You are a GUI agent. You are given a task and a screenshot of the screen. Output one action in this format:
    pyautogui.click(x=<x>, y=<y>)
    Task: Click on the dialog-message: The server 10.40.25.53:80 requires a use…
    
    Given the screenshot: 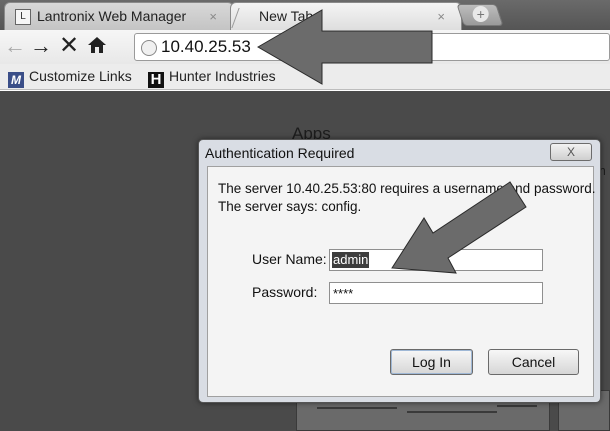 What is the action you would take?
    pyautogui.click(x=407, y=188)
    